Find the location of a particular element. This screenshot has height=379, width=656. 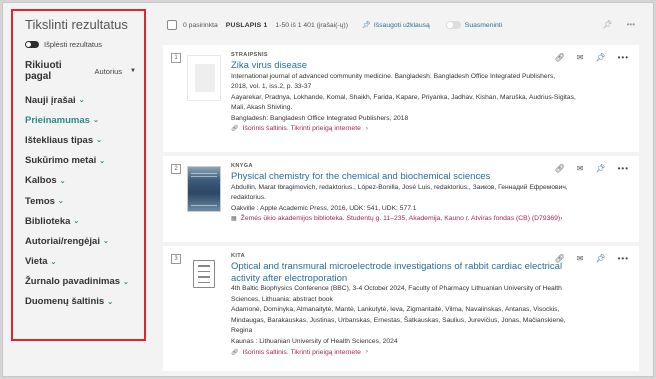

sort-select: Autorius is located at coordinates (109, 71).